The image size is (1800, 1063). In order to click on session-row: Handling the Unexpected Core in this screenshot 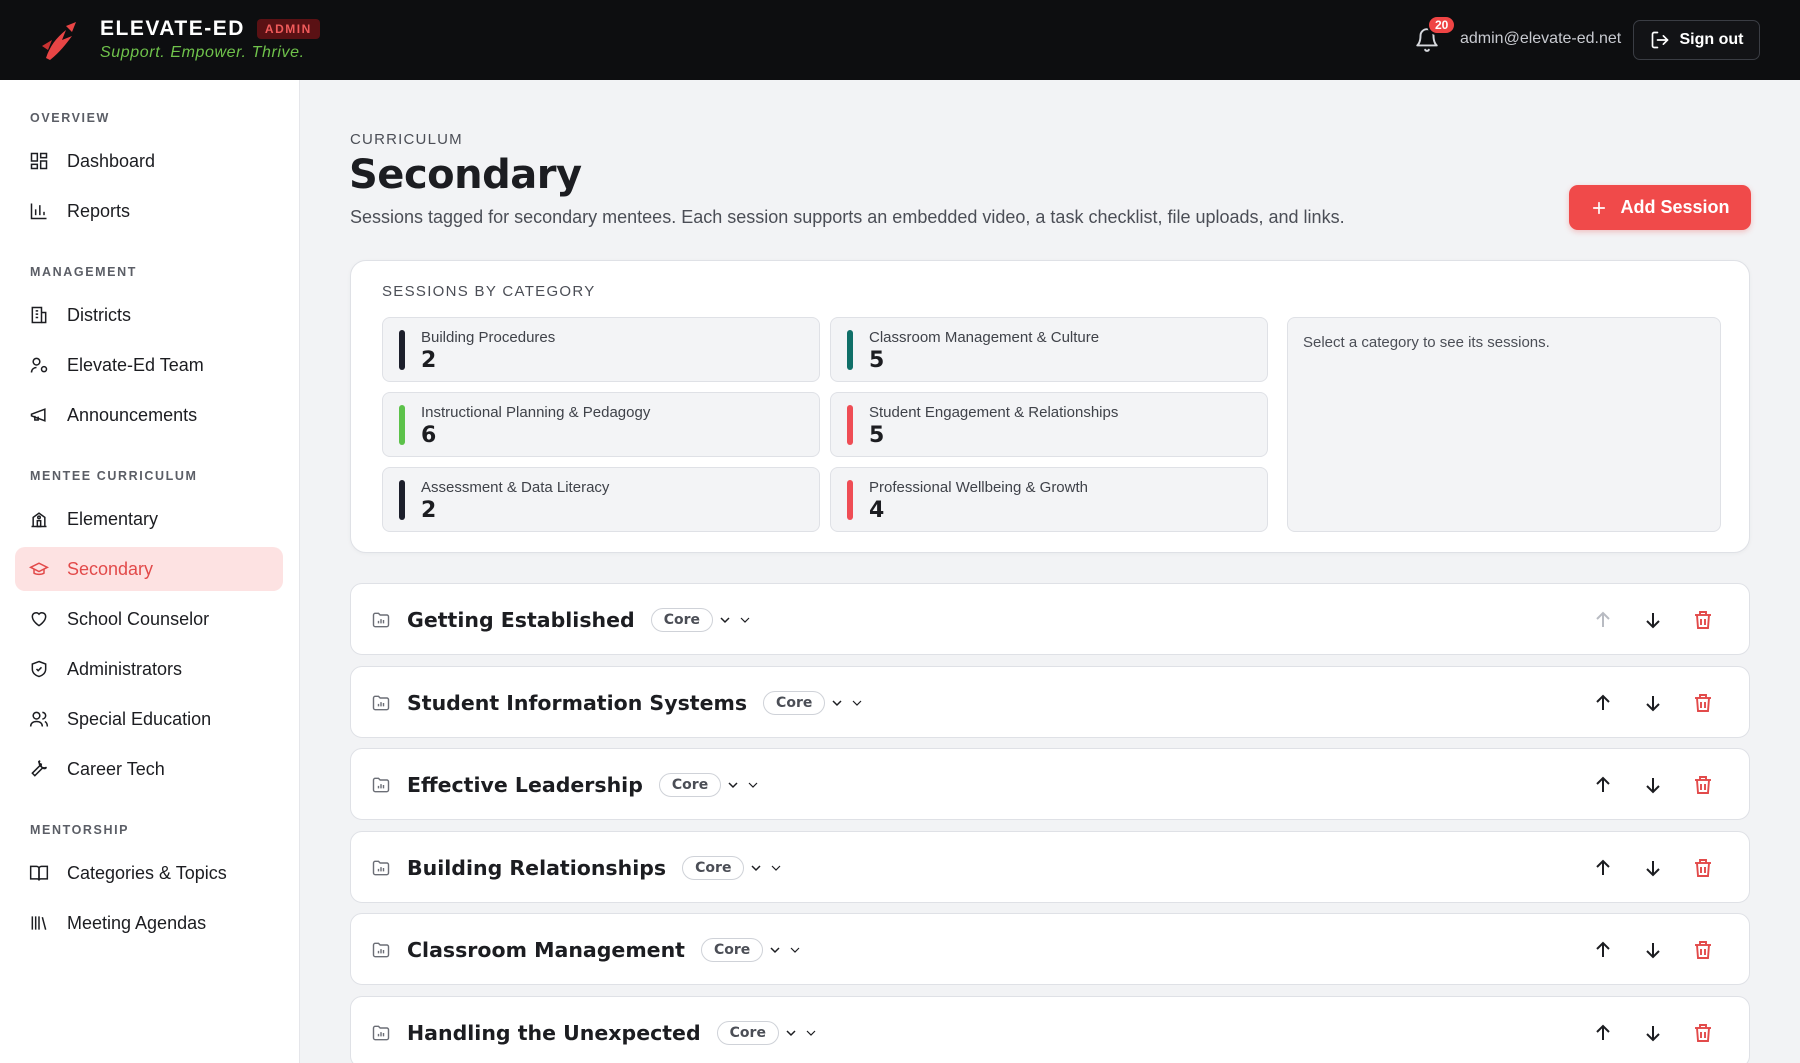, I will do `click(1050, 1029)`.